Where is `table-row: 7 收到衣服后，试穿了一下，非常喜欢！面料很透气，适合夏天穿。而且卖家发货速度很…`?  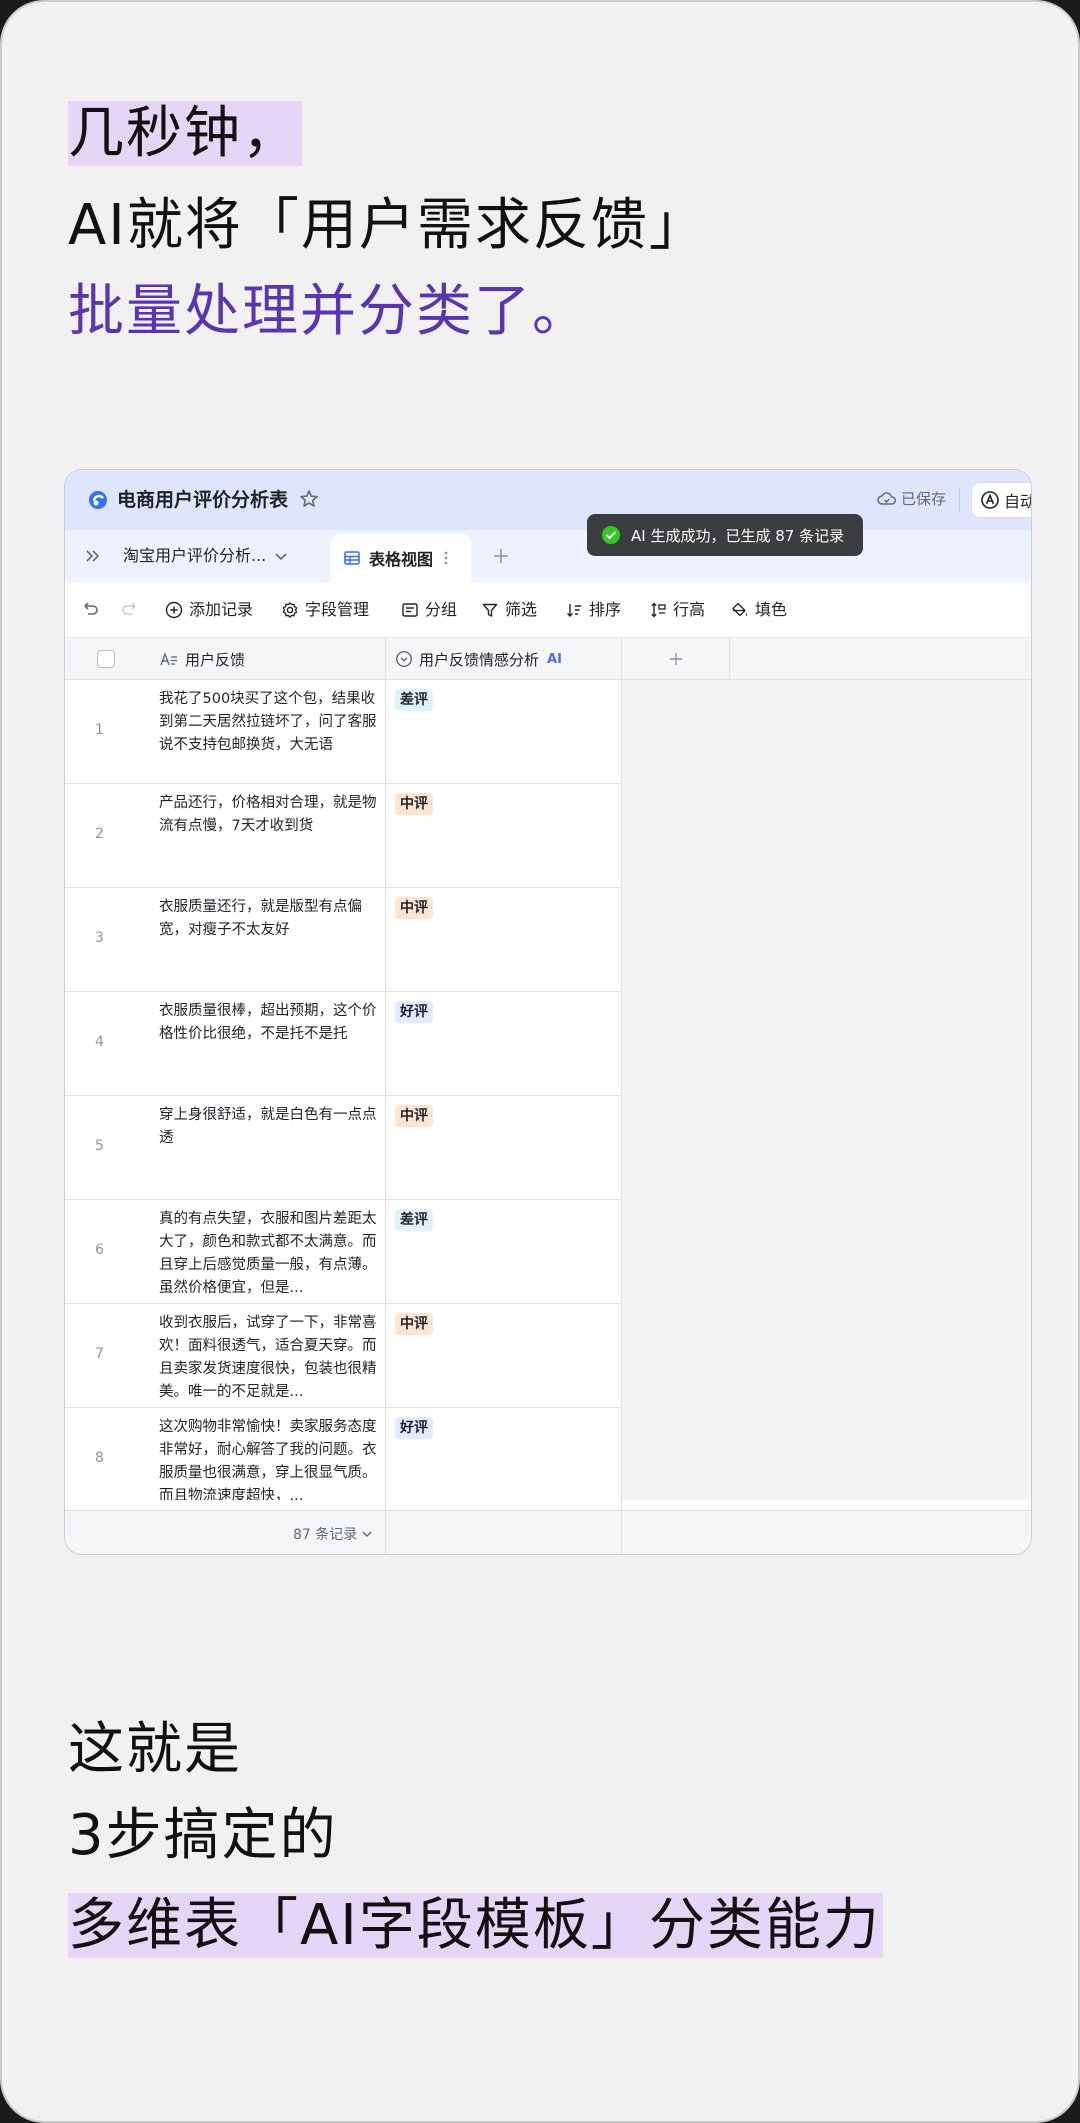
table-row: 7 收到衣服后，试穿了一下，非常喜欢！面料很透气，适合夏天穿。而且卖家发货速度很… is located at coordinates (343, 1356).